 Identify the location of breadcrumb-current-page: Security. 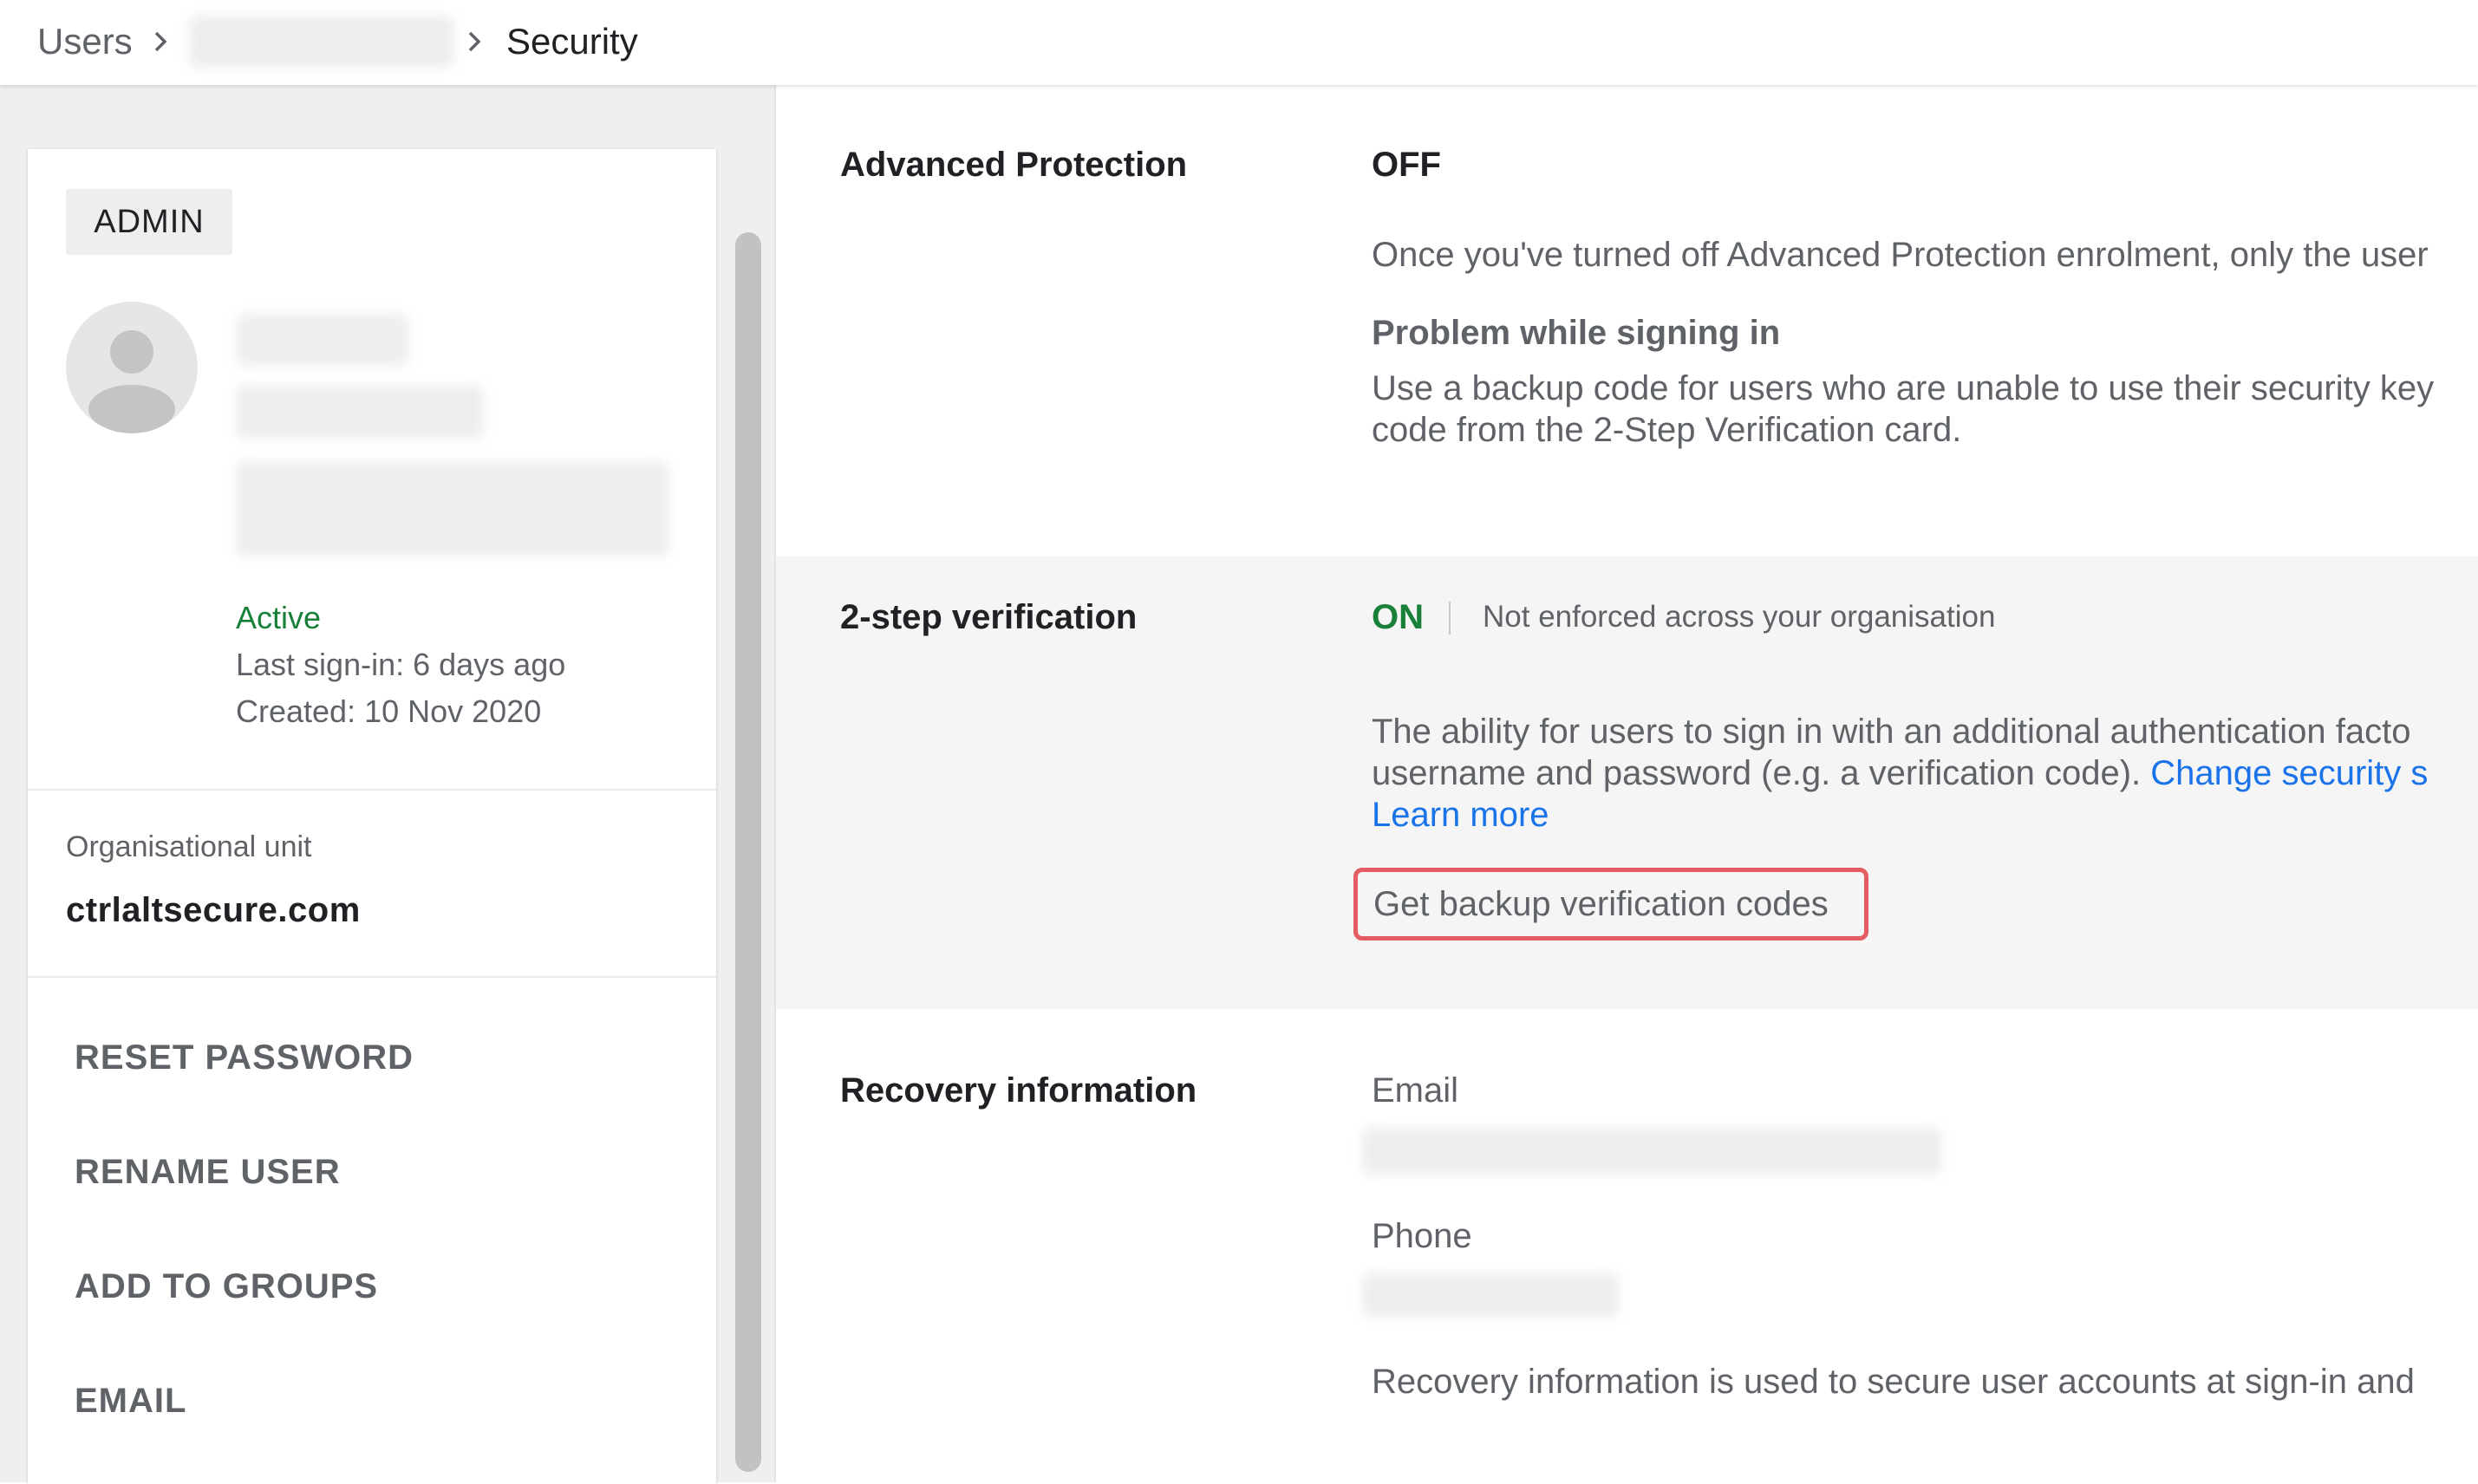
(572, 41).